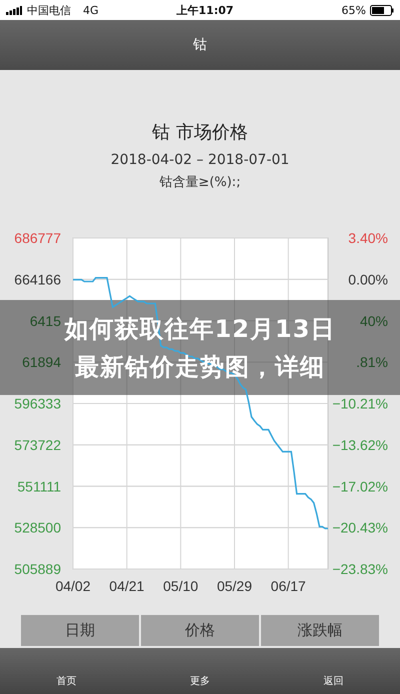 The width and height of the screenshot is (400, 694). I want to click on tab-item: 返回, so click(333, 681).